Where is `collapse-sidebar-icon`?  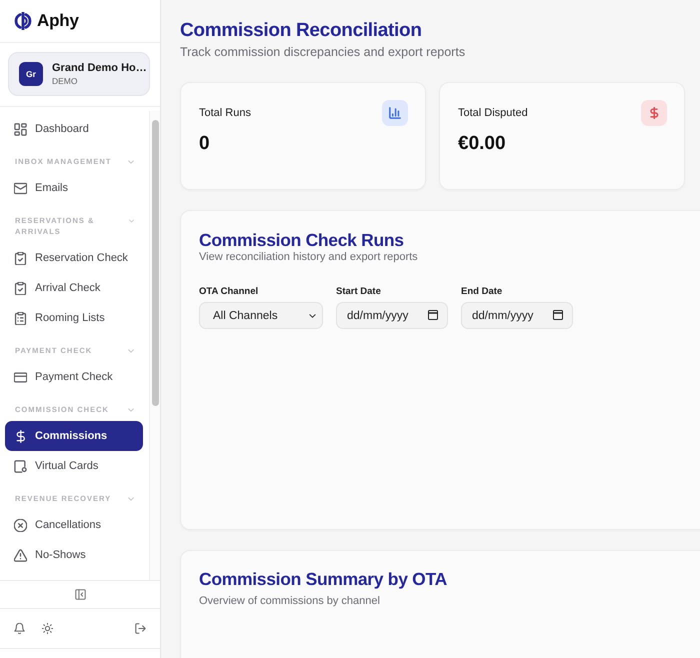 collapse-sidebar-icon is located at coordinates (80, 594).